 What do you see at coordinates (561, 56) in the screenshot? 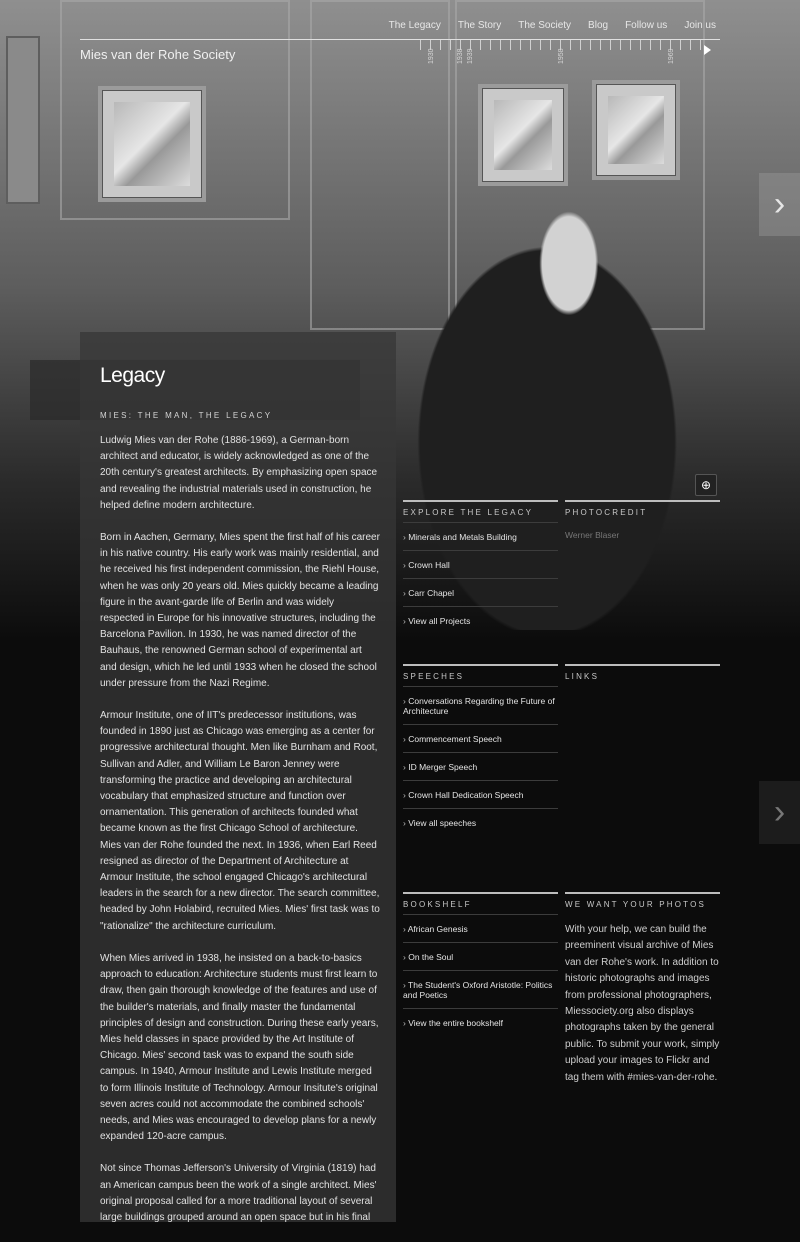
I see `timeline-year: 1958` at bounding box center [561, 56].